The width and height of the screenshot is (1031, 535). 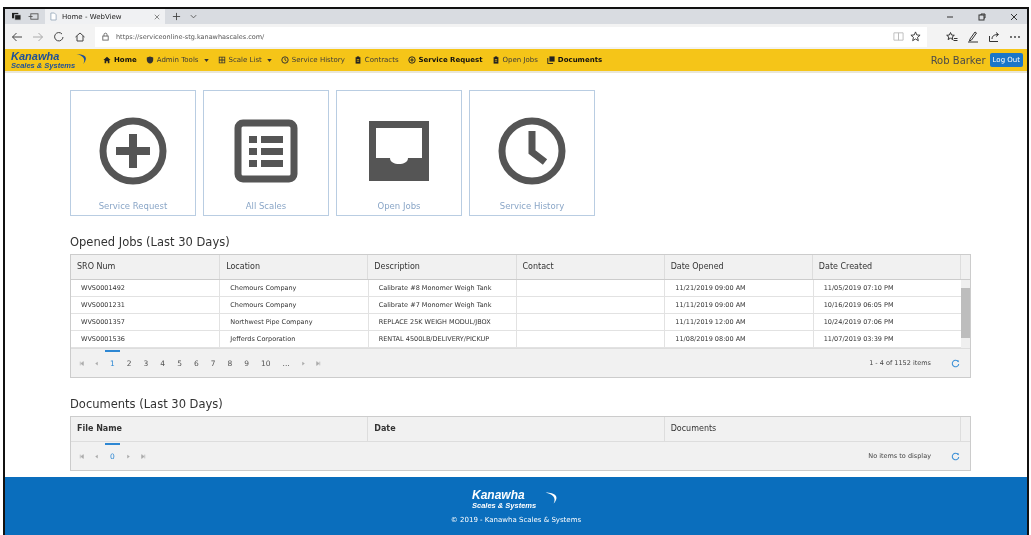 What do you see at coordinates (266, 206) in the screenshot?
I see `tile-label: All Scales` at bounding box center [266, 206].